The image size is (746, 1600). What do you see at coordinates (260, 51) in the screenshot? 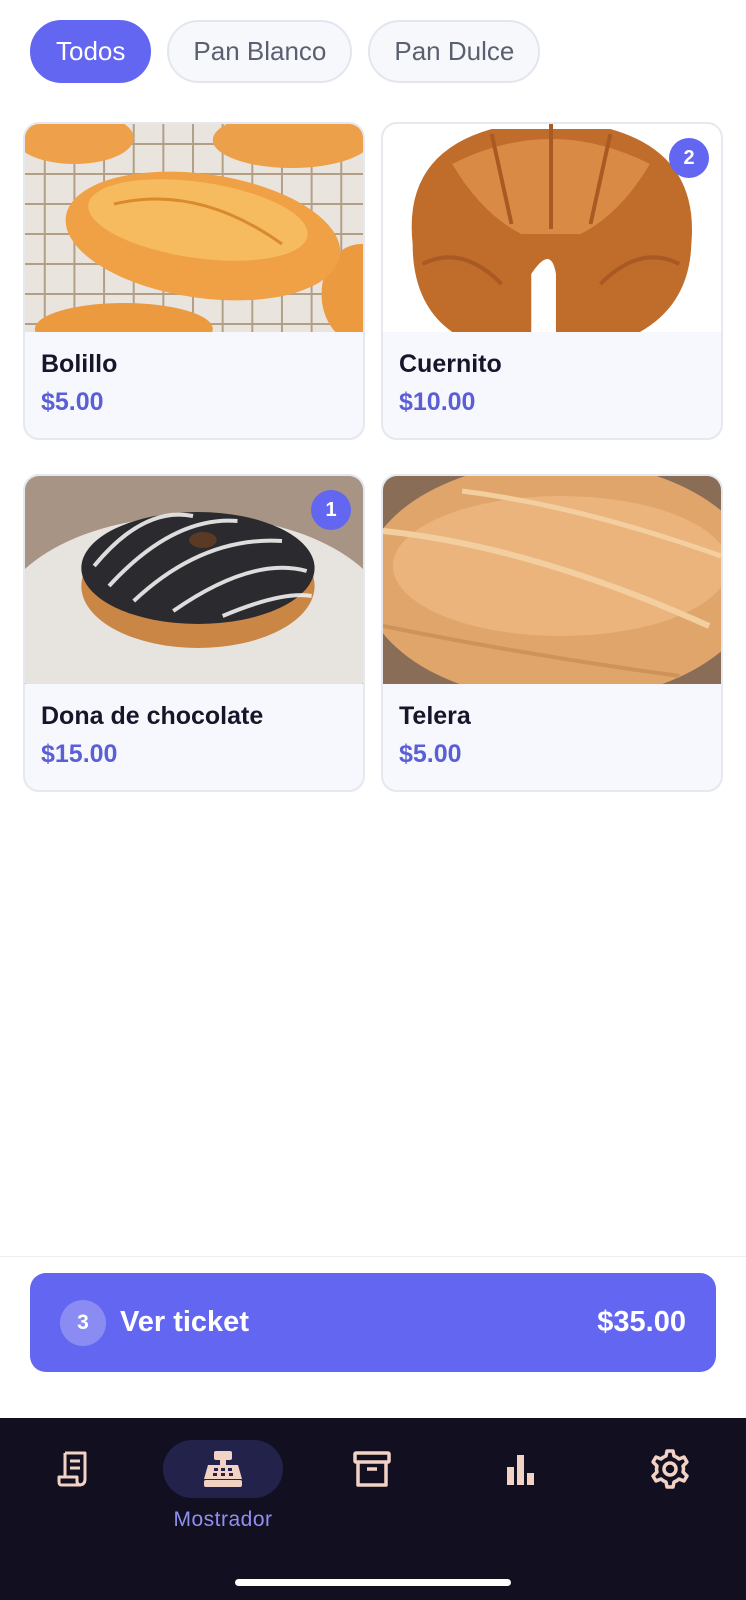
I see `chip-pan-blanco: Pan Blanco` at bounding box center [260, 51].